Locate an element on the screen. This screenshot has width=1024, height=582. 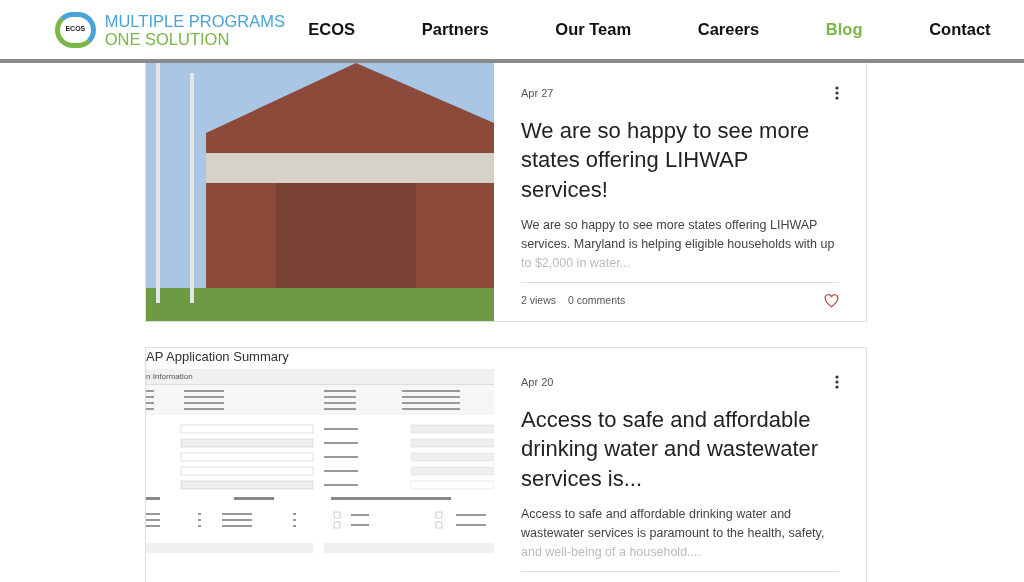
post-date: Apr 27 is located at coordinates (537, 93).